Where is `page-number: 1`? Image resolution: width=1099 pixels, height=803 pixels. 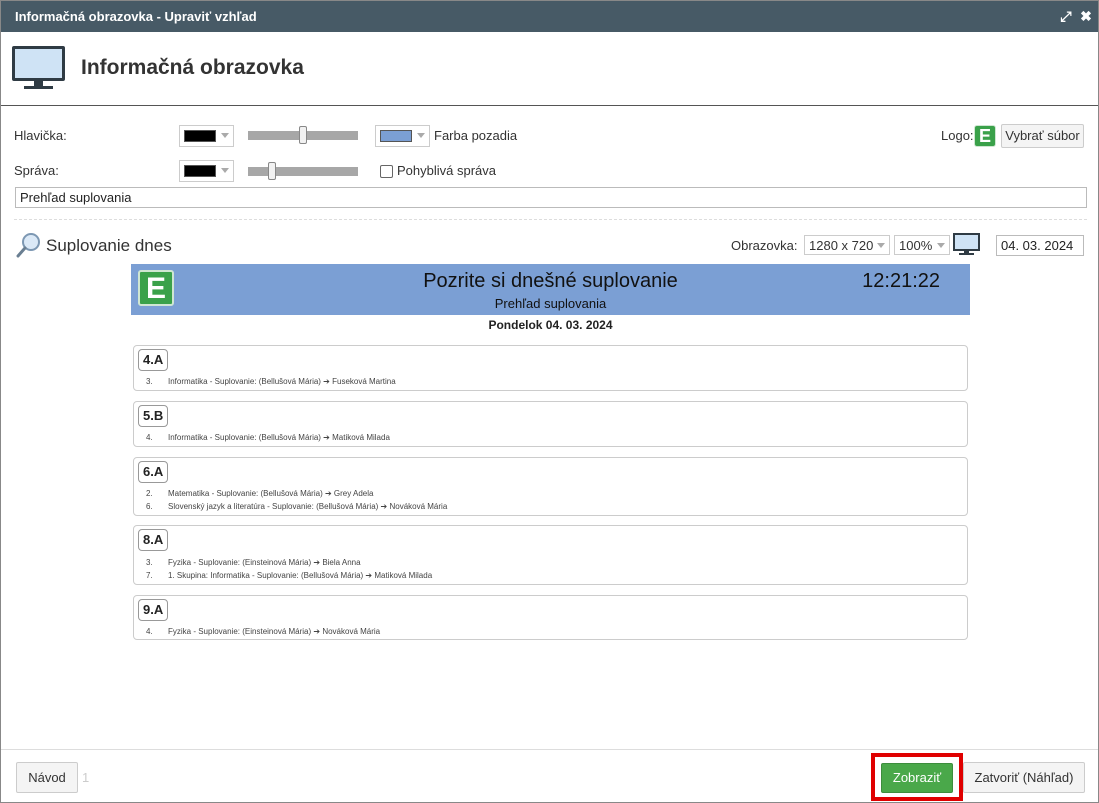 page-number: 1 is located at coordinates (86, 777).